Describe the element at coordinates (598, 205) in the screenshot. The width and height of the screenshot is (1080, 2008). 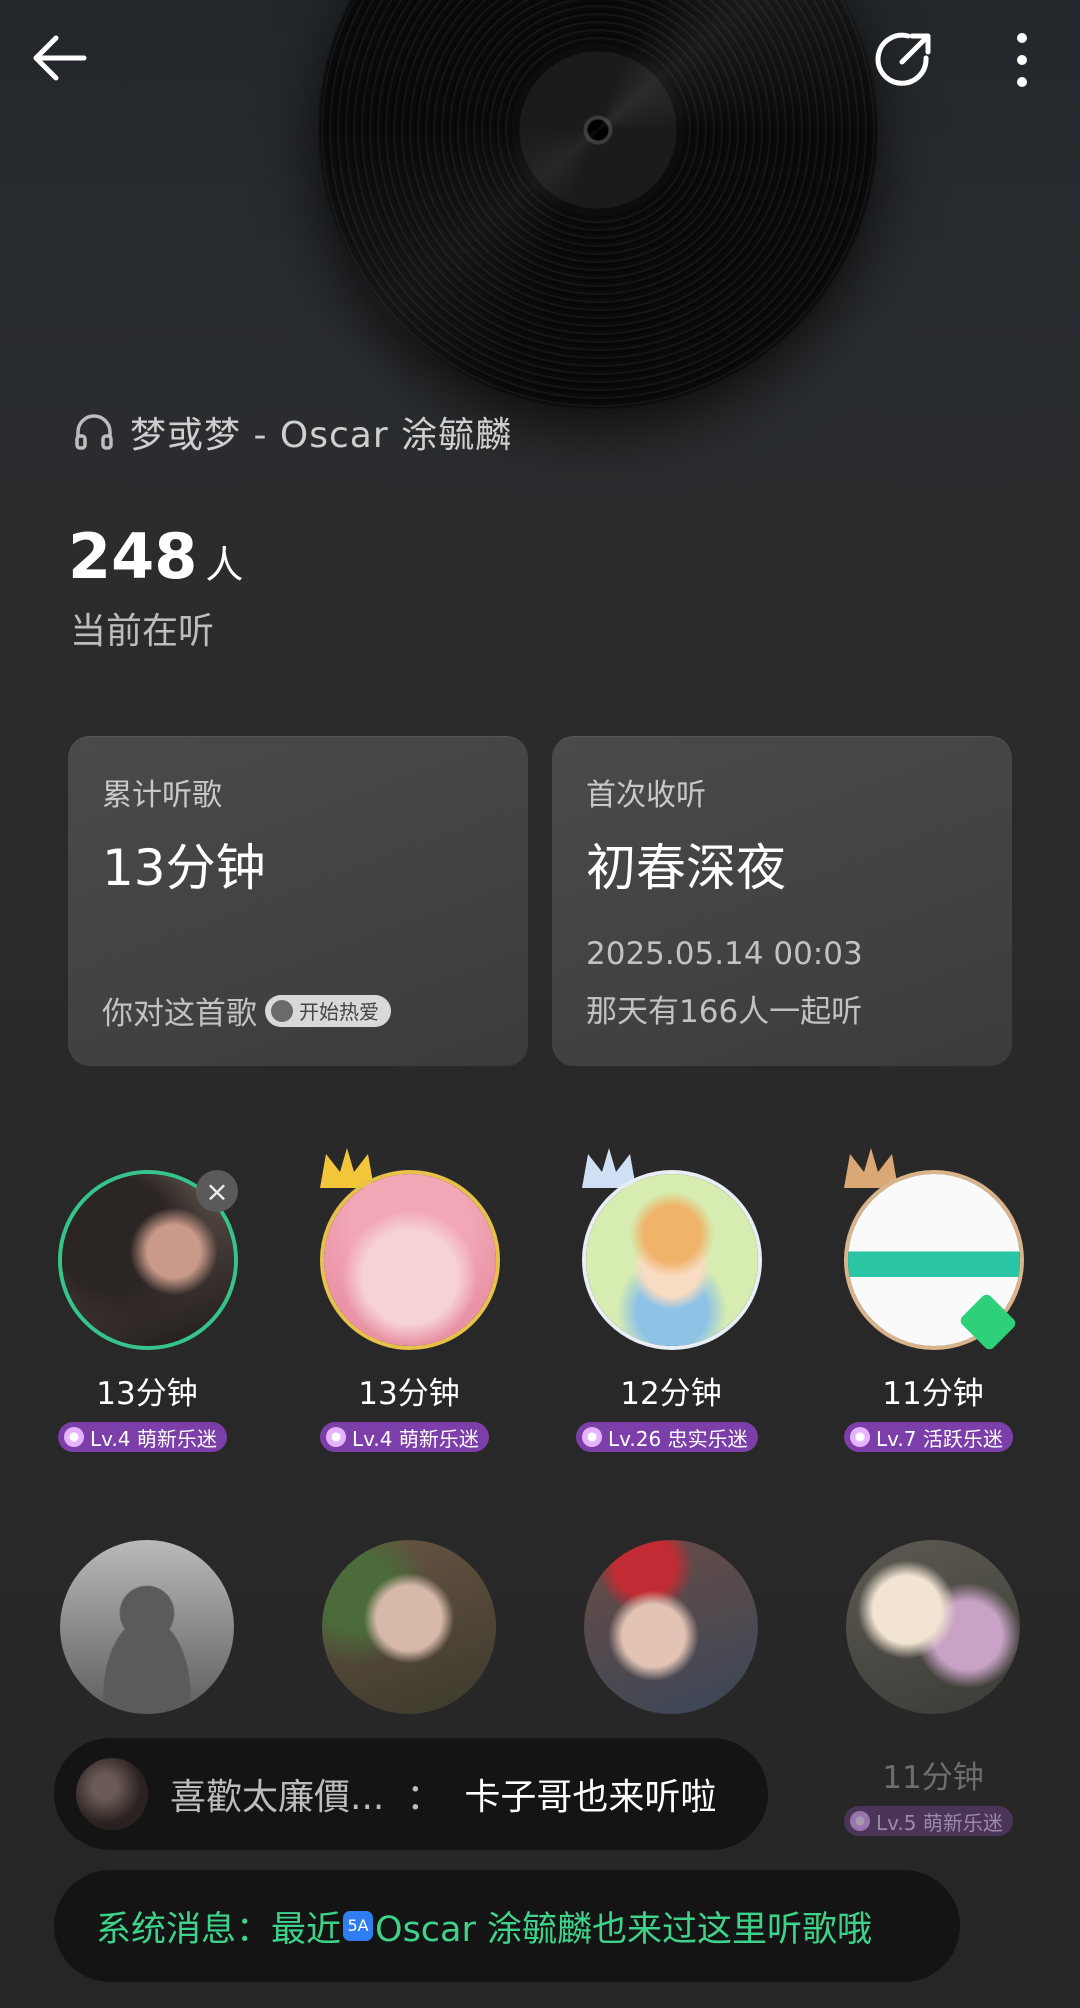
I see `vinyl-shine` at that location.